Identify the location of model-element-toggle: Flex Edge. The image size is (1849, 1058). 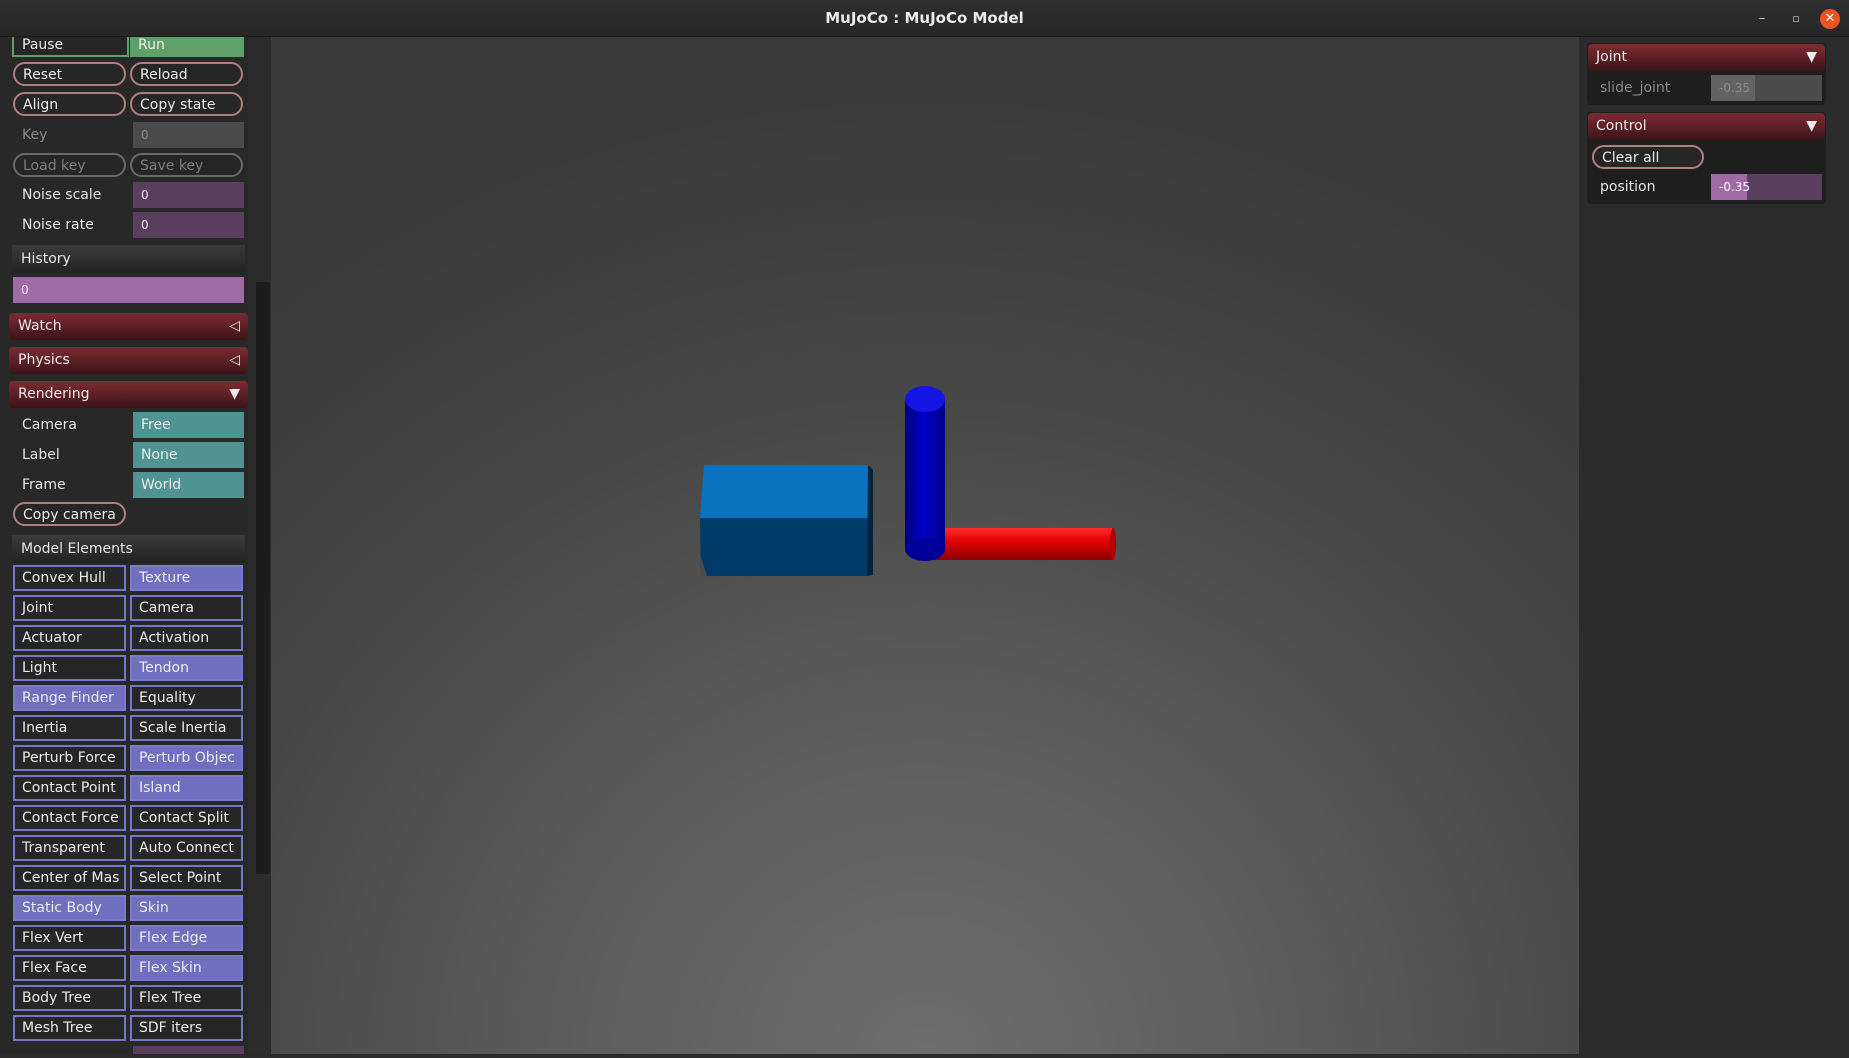
(186, 938).